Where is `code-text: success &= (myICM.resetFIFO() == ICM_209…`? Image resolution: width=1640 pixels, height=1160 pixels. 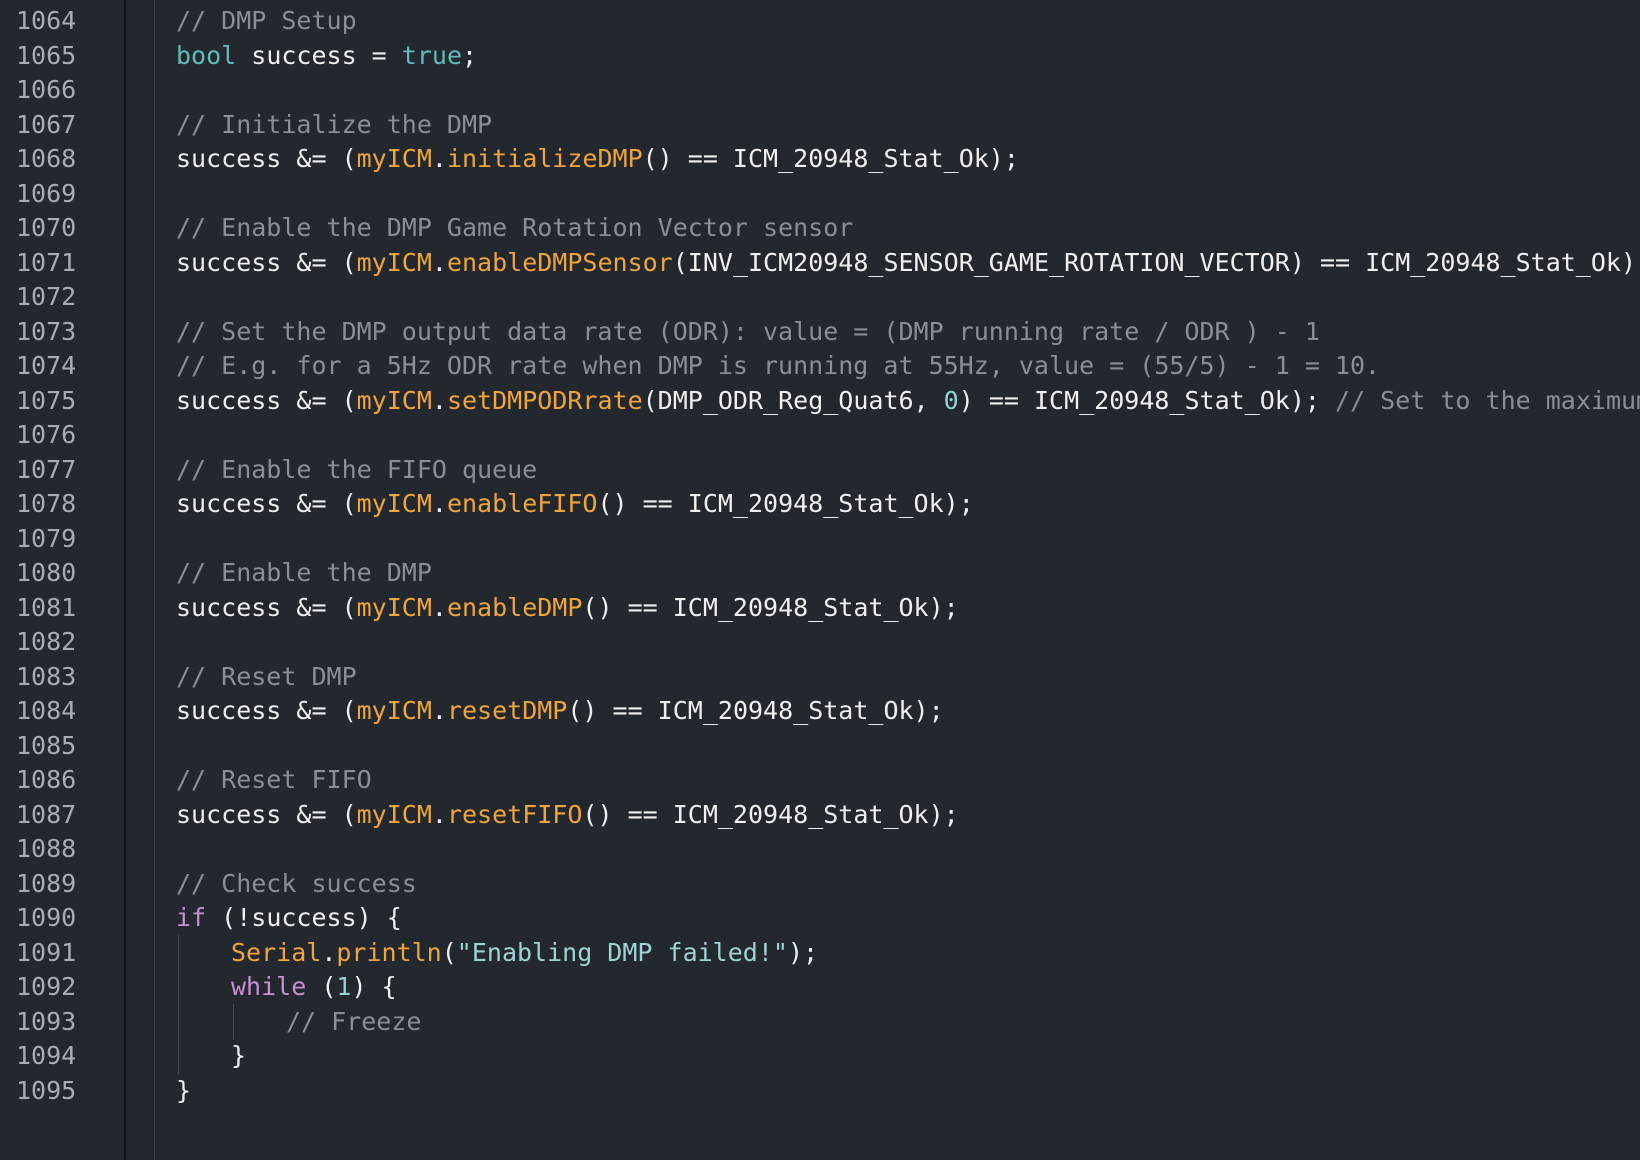
code-text: success &= (myICM.resetFIFO() == ICM_209… is located at coordinates (567, 815).